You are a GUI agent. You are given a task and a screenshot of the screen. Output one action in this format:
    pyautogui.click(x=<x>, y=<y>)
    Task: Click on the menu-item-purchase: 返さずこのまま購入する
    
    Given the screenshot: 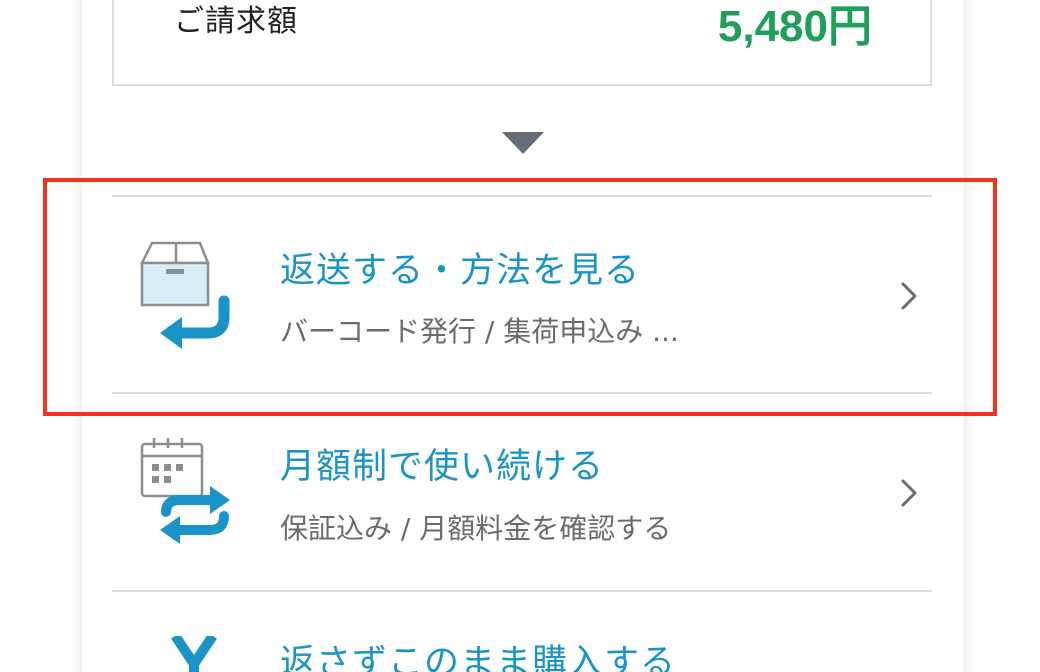 What is the action you would take?
    pyautogui.click(x=522, y=632)
    